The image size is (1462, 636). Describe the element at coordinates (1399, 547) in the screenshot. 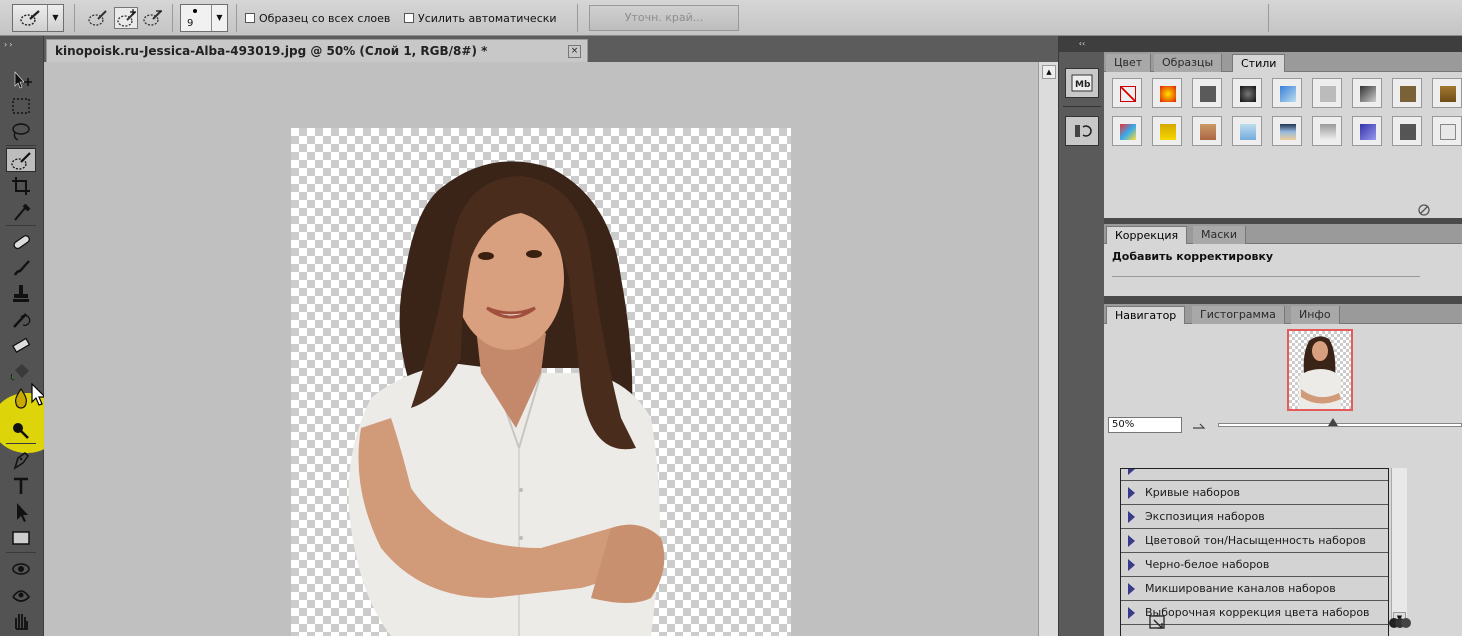

I see `presets-scrollbar: ▼` at that location.